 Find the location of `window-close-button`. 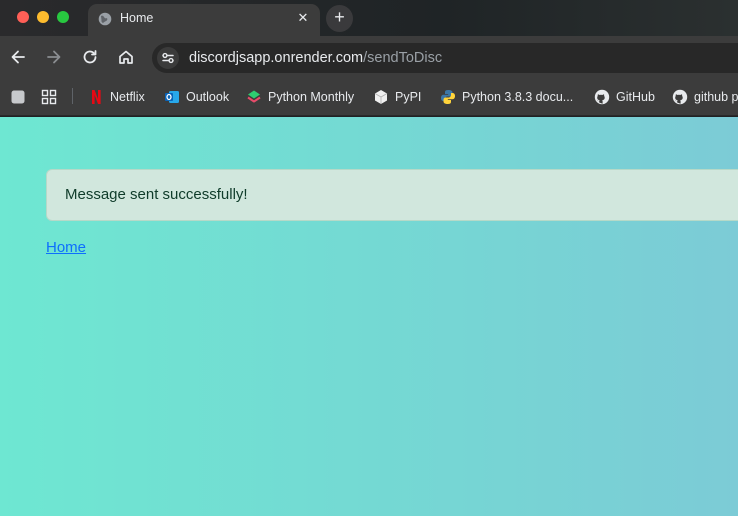

window-close-button is located at coordinates (23, 17).